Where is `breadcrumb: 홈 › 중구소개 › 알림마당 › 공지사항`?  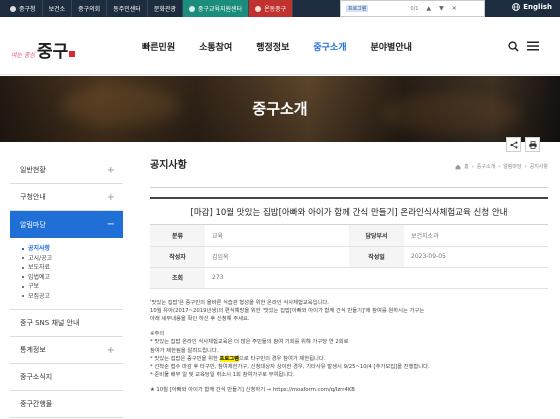
breadcrumb: 홈 › 중구소개 › 알림마당 › 공지사항 is located at coordinates (501, 166).